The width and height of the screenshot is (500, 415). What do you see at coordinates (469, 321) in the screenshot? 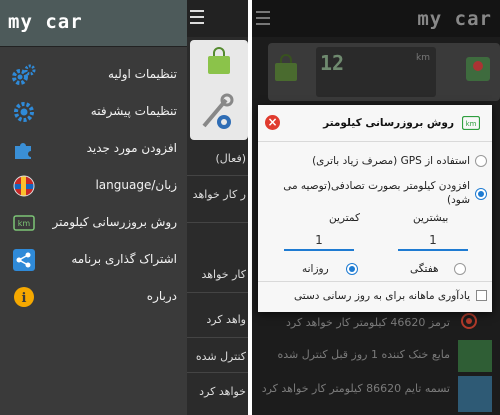
I see `brake-icon` at bounding box center [469, 321].